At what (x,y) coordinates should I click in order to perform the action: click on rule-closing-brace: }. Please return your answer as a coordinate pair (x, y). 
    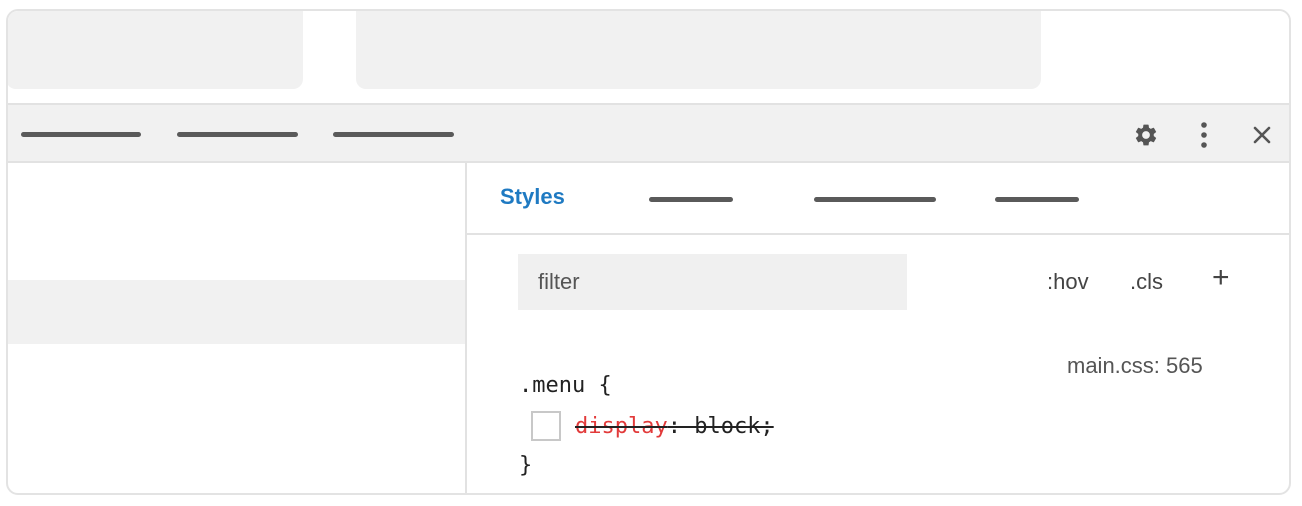
    Looking at the image, I should click on (526, 465).